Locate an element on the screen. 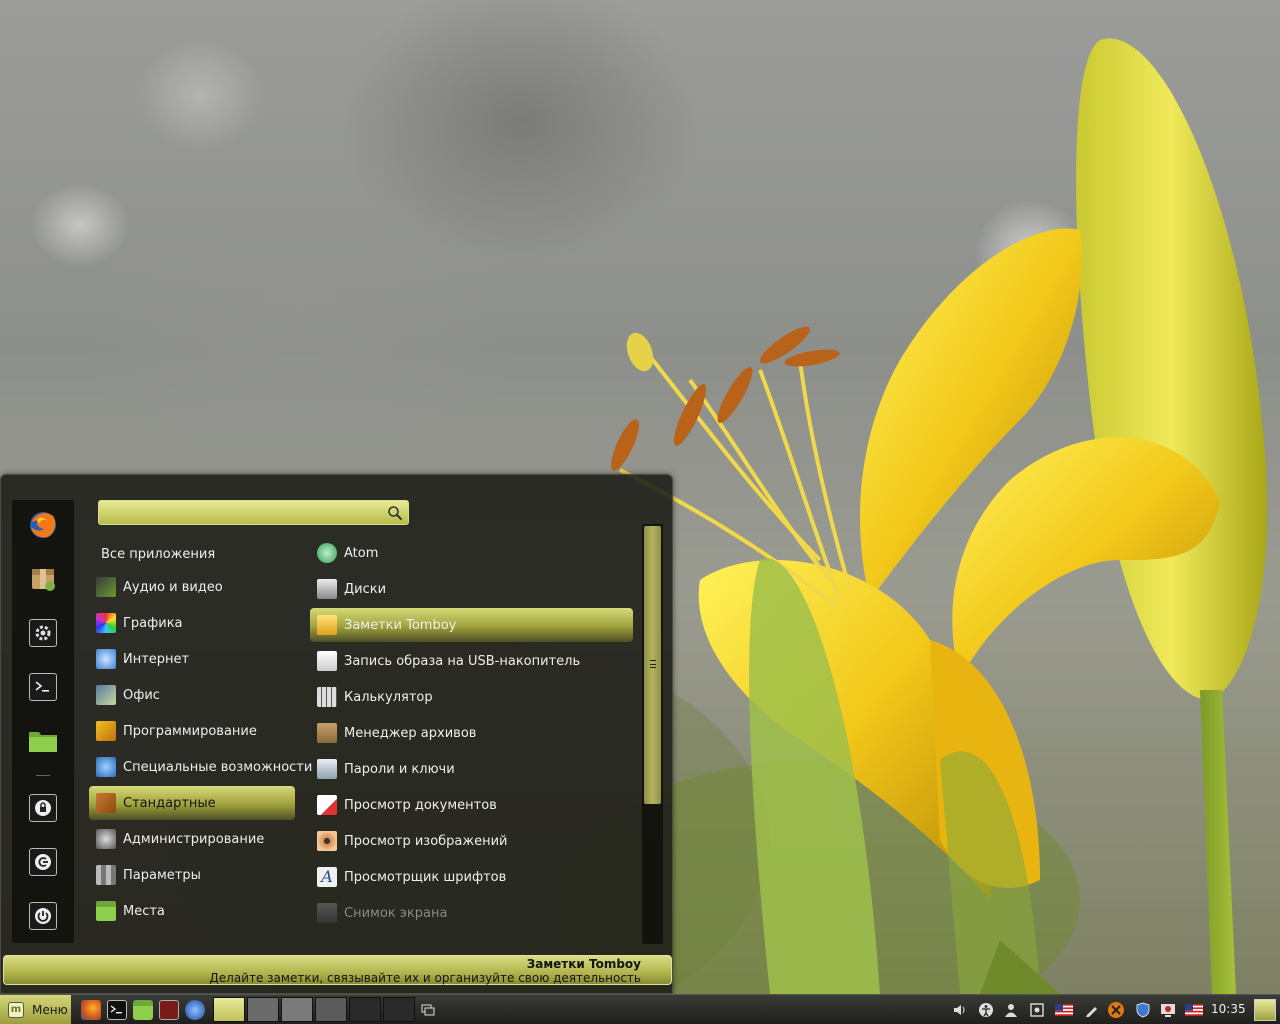  app-tomboy-notes: Заметки Tomboy is located at coordinates (471, 625).